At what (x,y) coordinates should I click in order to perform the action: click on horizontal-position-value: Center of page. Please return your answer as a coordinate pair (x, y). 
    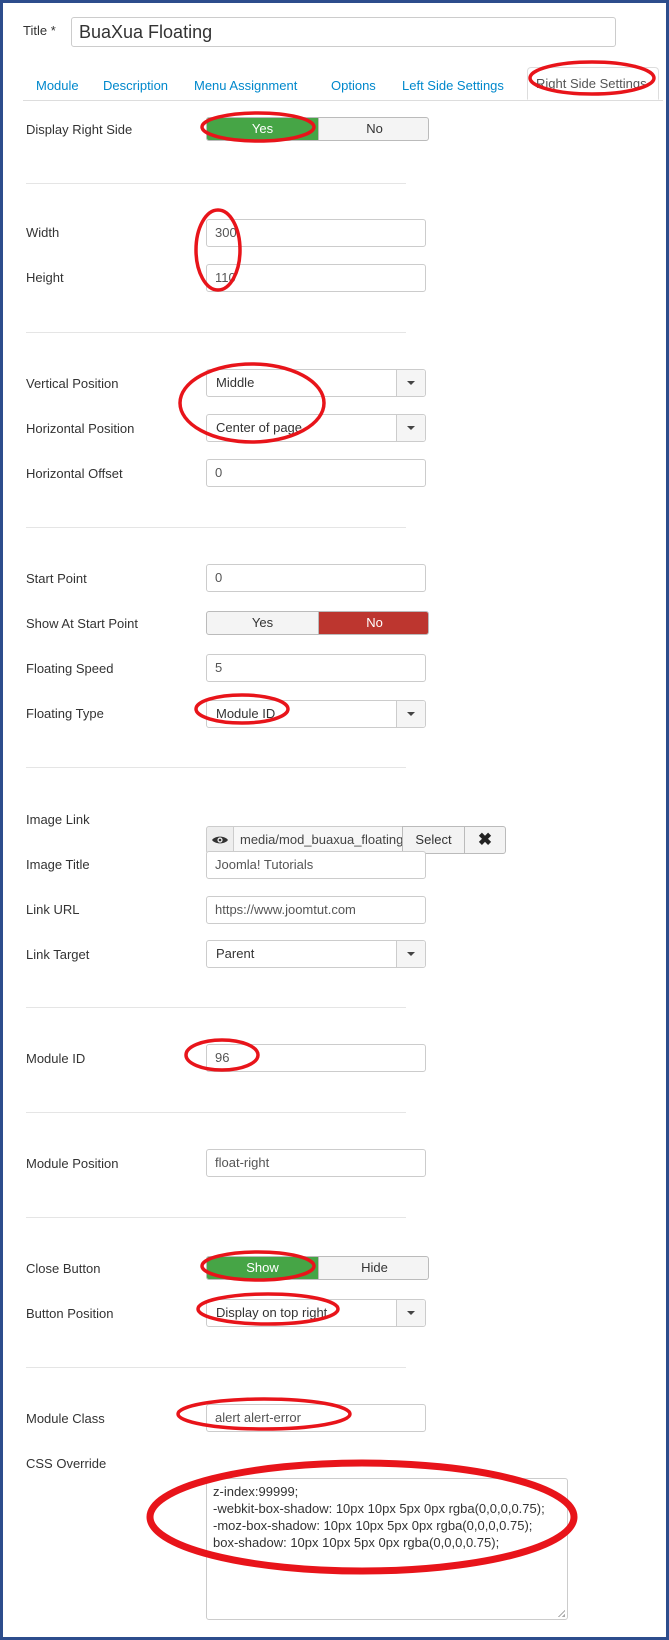
    Looking at the image, I should click on (259, 427).